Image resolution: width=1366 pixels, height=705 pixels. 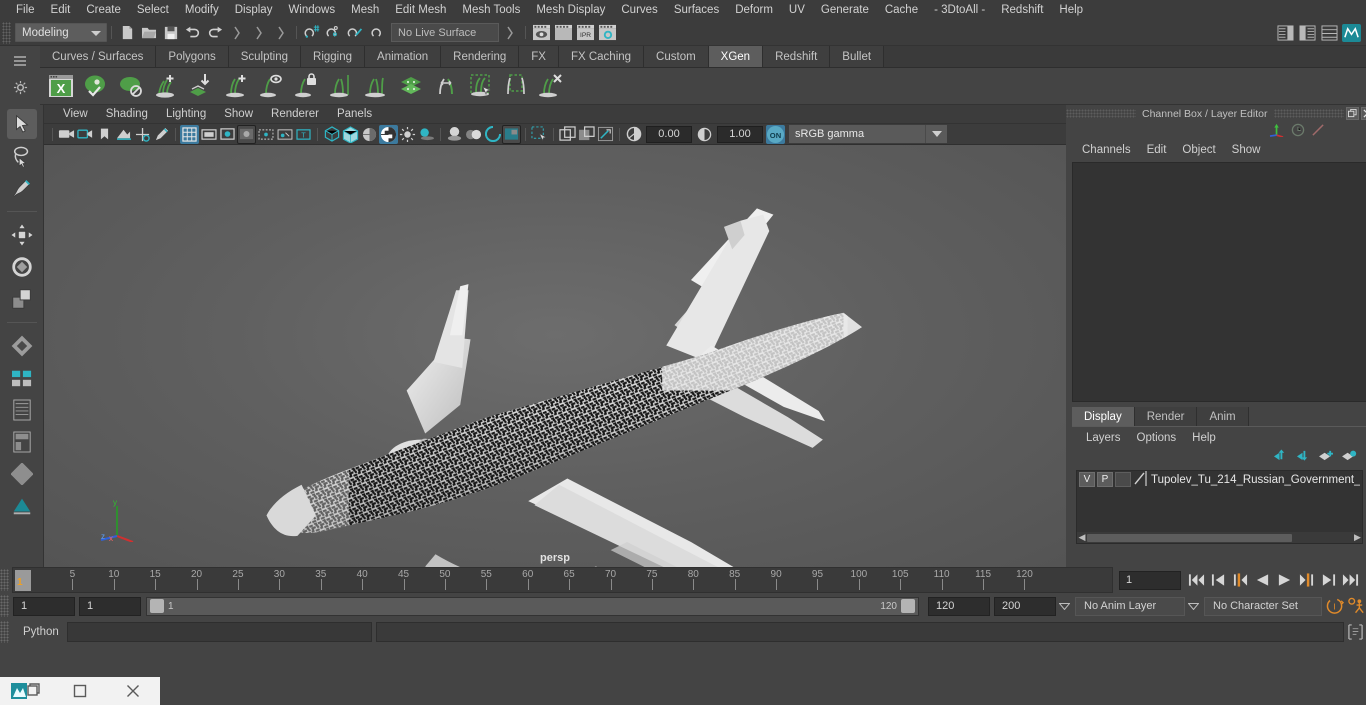 What do you see at coordinates (1150, 580) in the screenshot?
I see `current-frame-field: 1` at bounding box center [1150, 580].